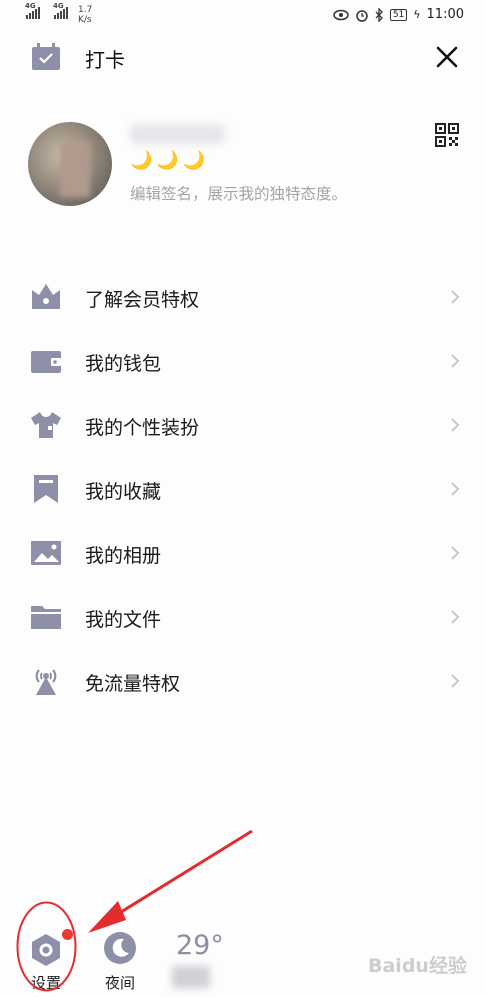 The height and width of the screenshot is (997, 486). Describe the element at coordinates (46, 682) in the screenshot. I see `signal-tower-icon` at that location.